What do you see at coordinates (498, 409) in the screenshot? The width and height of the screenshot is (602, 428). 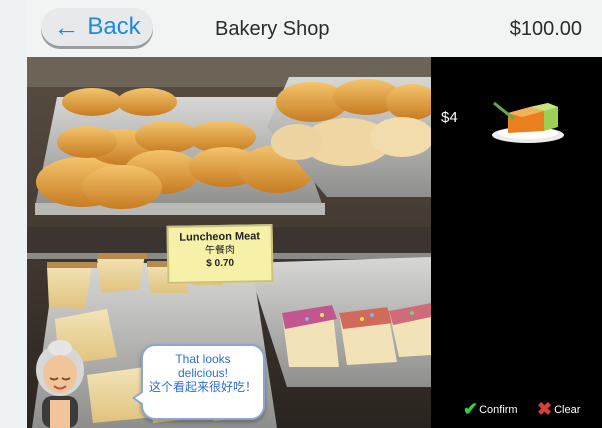 I see `confirm-label: Confirm` at bounding box center [498, 409].